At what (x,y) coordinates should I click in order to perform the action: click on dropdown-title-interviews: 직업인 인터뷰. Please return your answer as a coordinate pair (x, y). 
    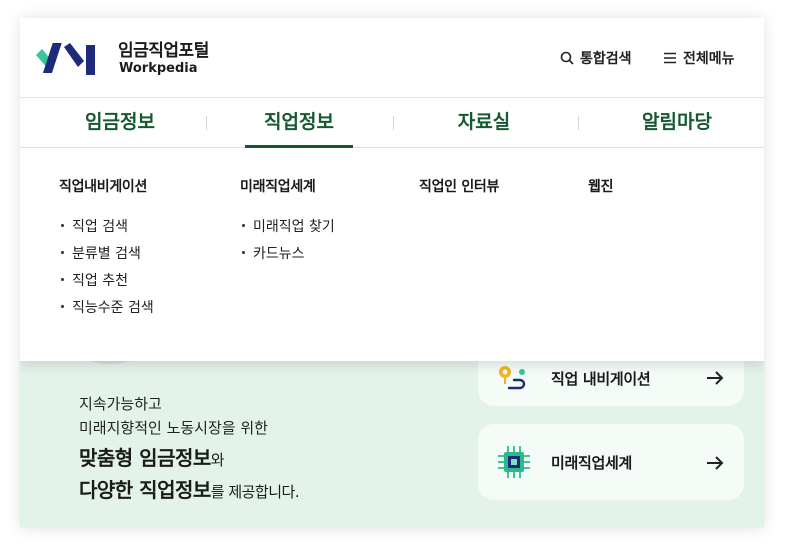
    Looking at the image, I should click on (459, 186).